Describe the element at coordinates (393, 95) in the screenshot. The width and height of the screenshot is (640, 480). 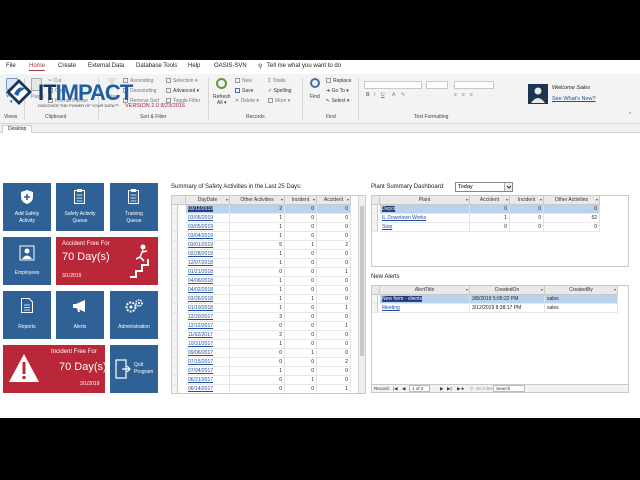
I see `font-color-button: A` at that location.